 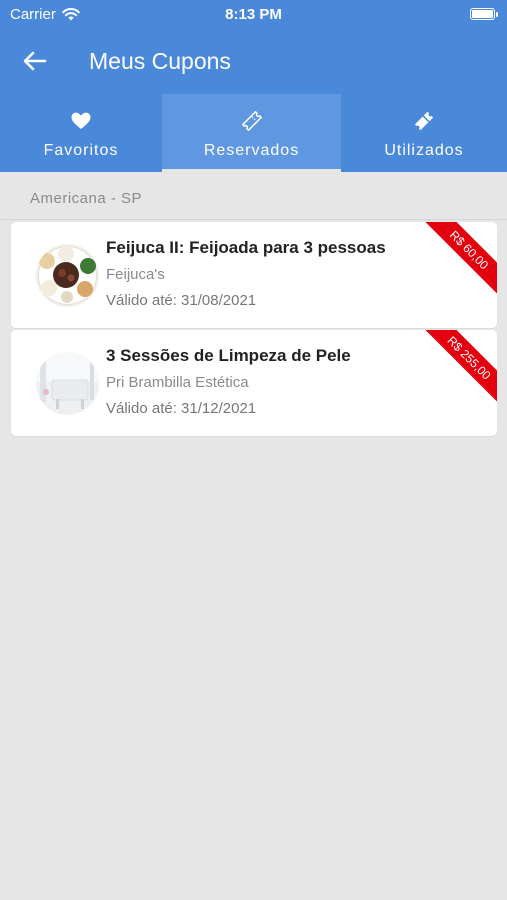 I want to click on coupon-validity: Válido até: 31/12/2021, so click(x=181, y=408).